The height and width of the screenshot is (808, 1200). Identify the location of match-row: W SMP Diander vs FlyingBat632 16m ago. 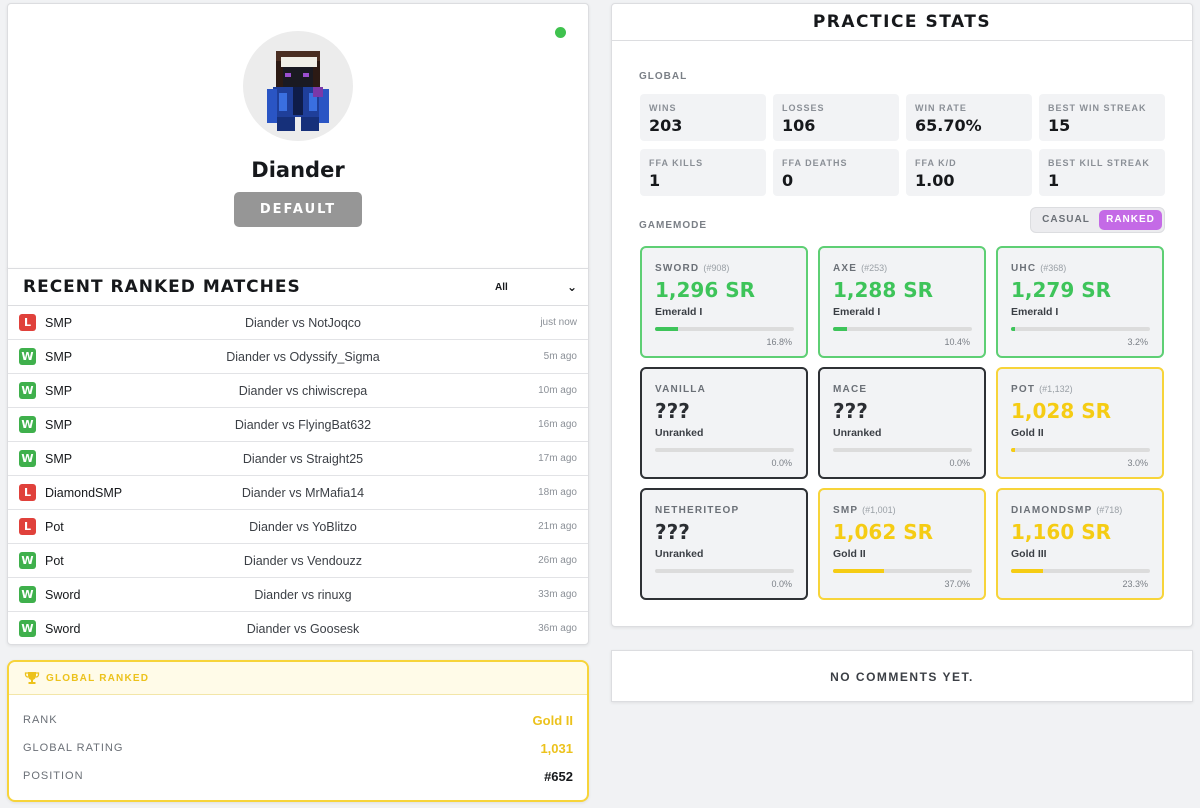
(298, 425).